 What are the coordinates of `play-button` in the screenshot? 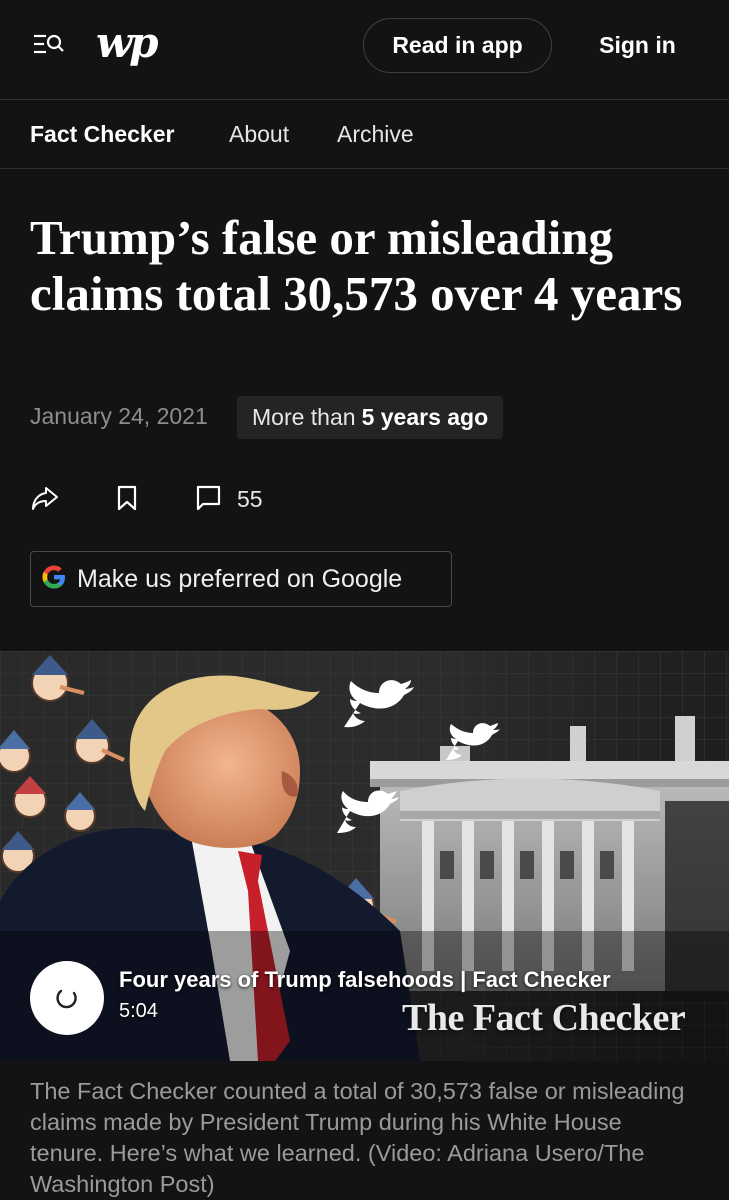 It's located at (67, 998).